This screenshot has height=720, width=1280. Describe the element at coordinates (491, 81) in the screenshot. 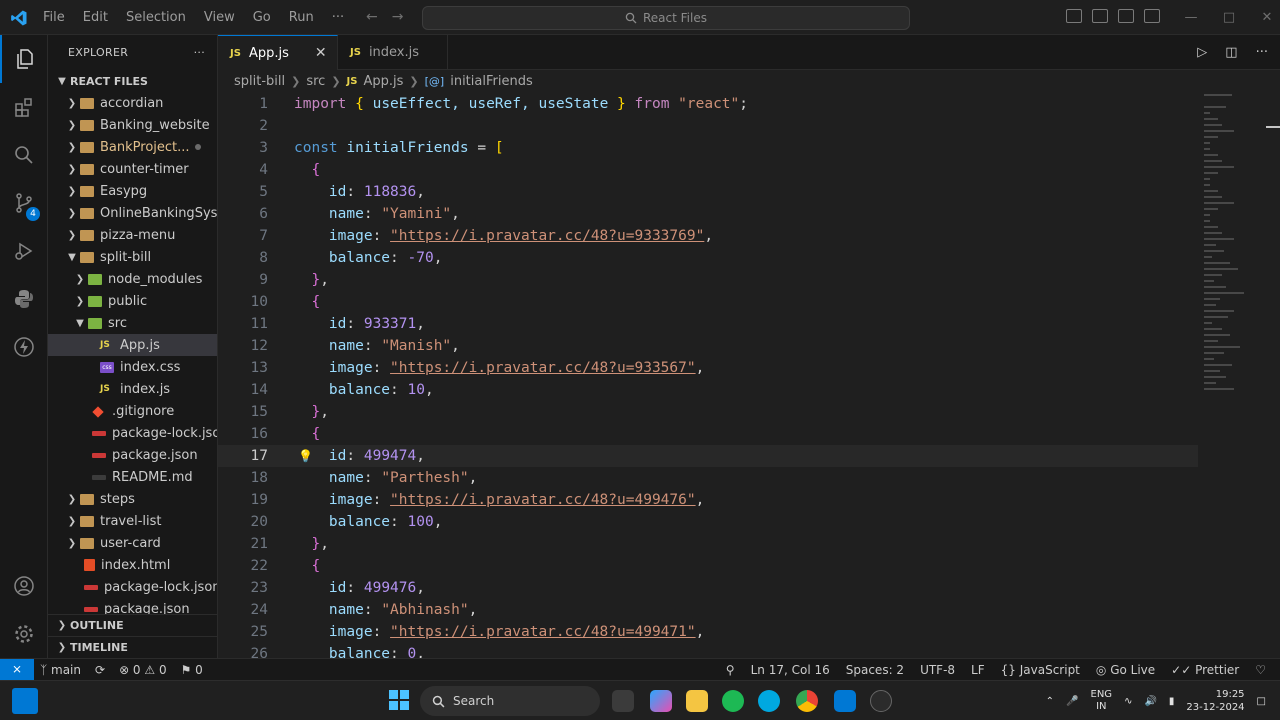

I see `breadcrumb-symbol: initialFriends` at that location.